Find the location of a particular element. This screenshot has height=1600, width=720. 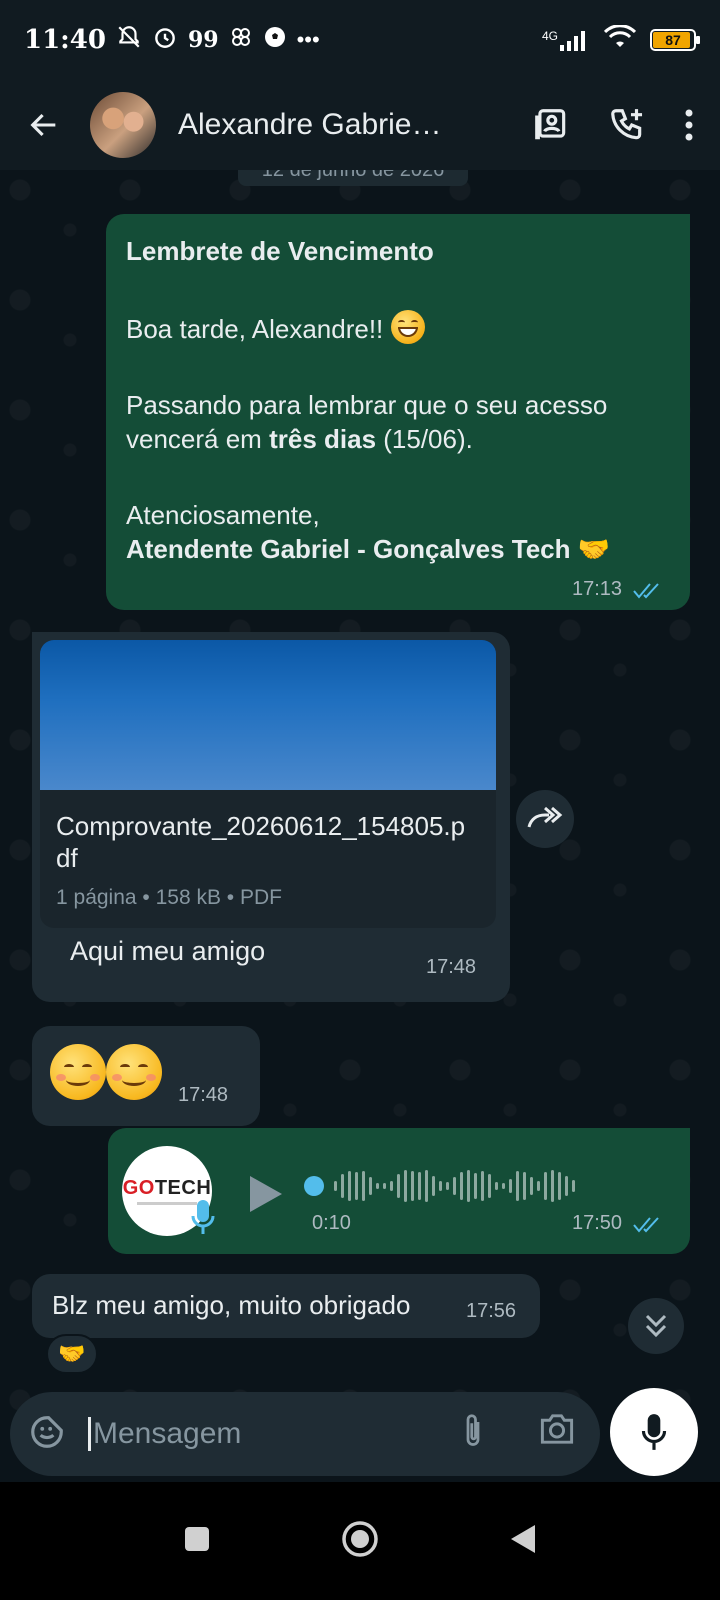

network-type: 4G is located at coordinates (549, 36).